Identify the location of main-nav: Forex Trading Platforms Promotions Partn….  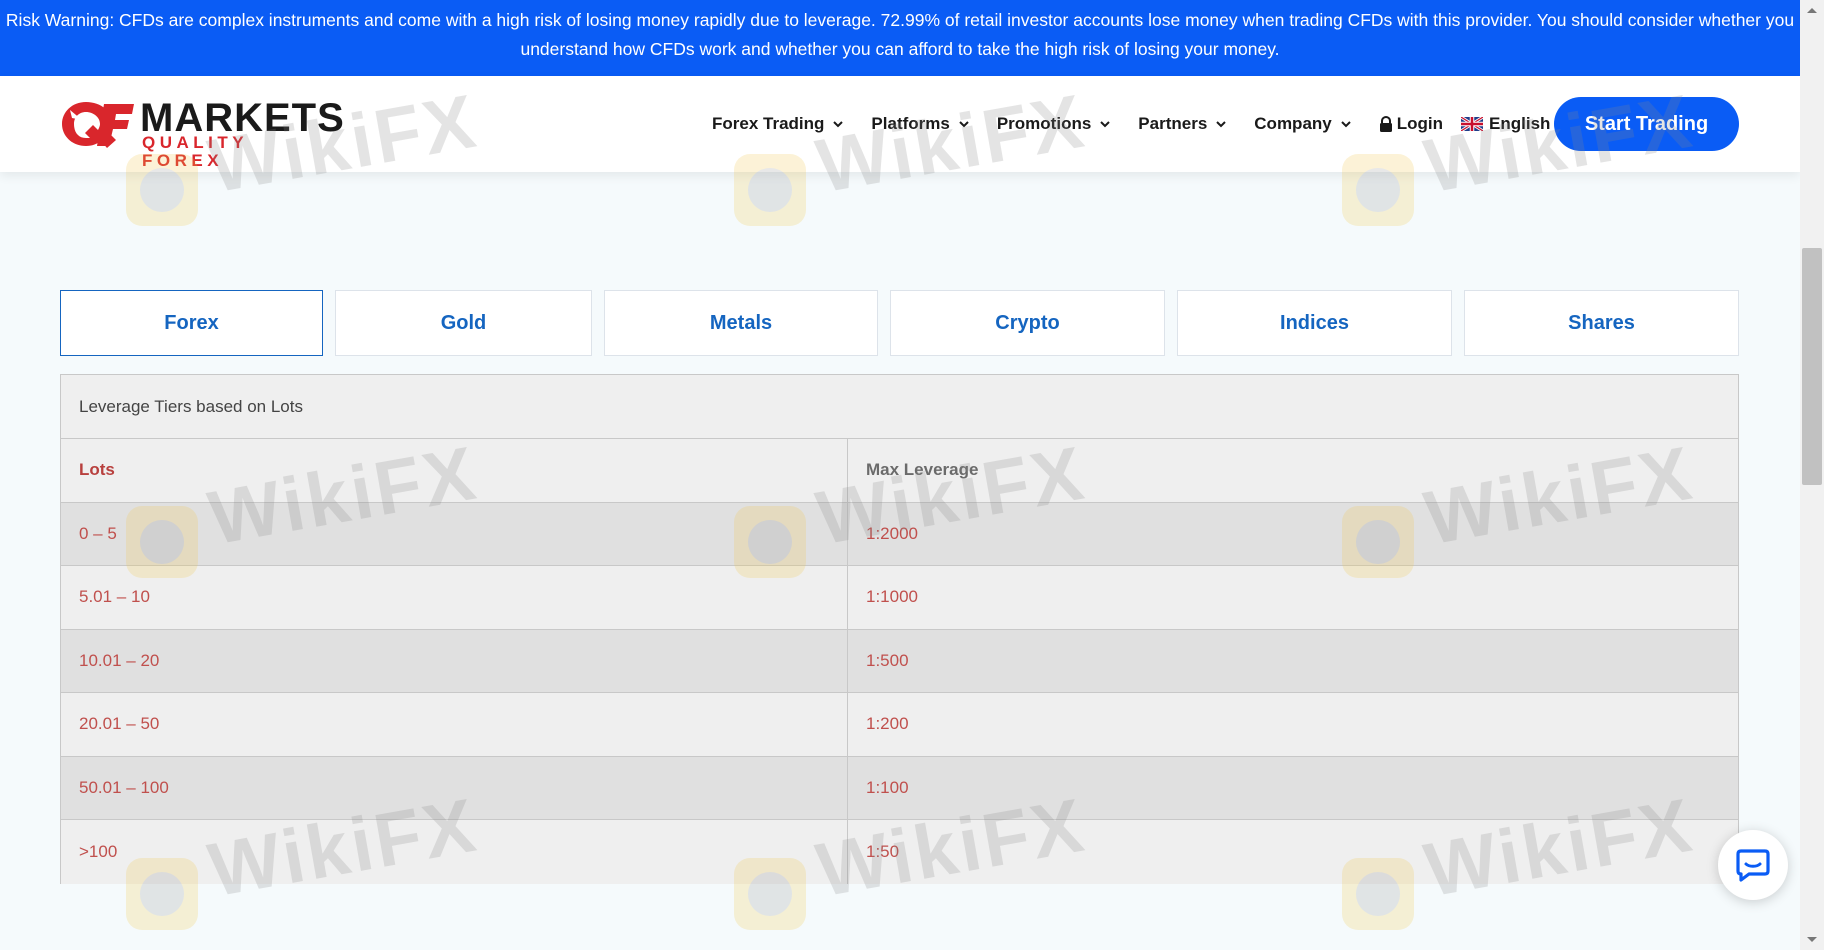
(1141, 124).